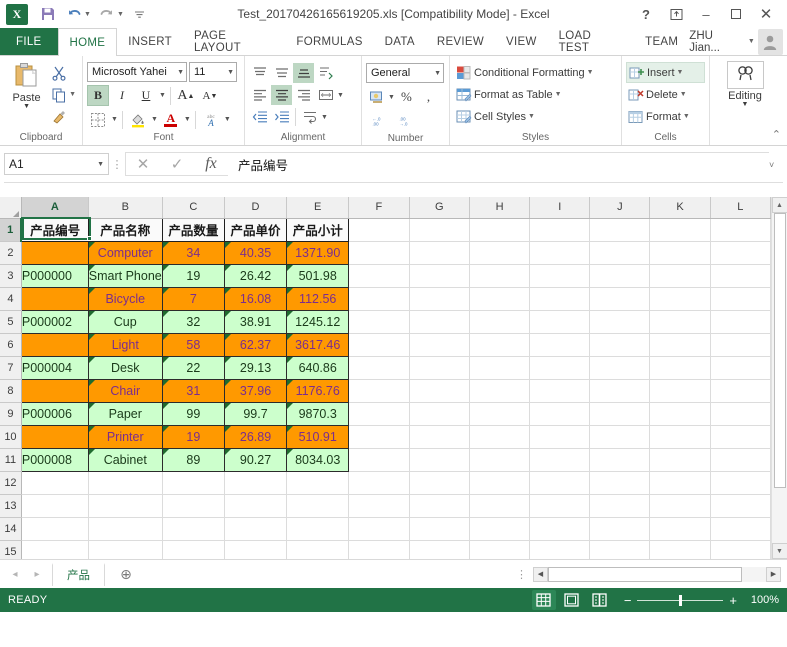 The height and width of the screenshot is (647, 787). What do you see at coordinates (318, 252) in the screenshot?
I see `cell-e2: 1371.90` at bounding box center [318, 252].